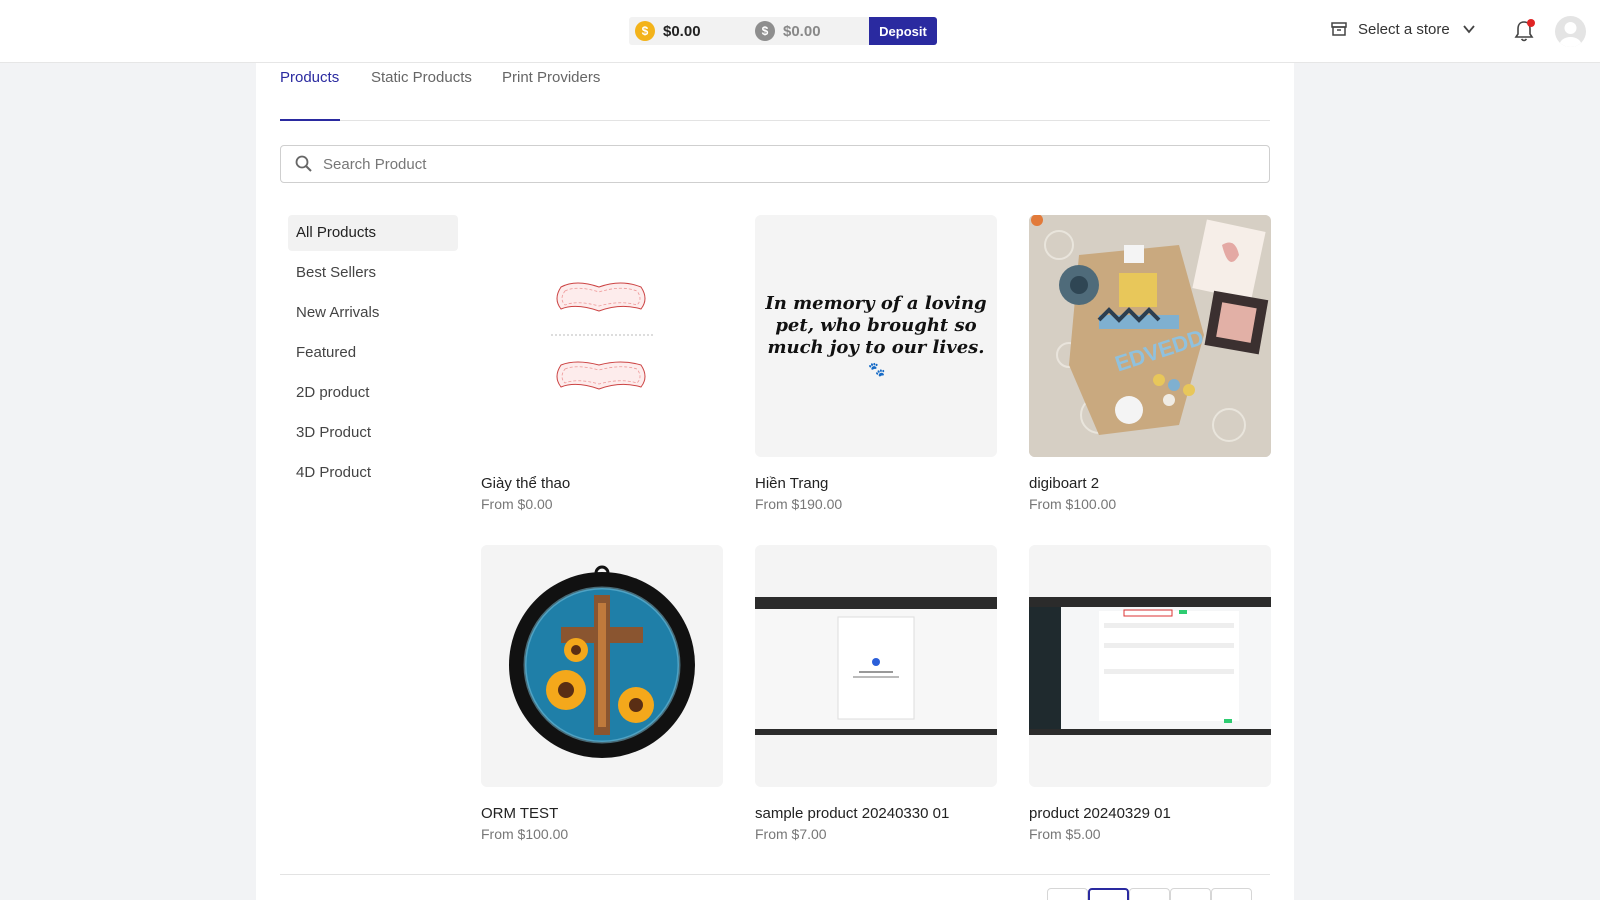  I want to click on sidebar-item-featured: Featured, so click(373, 353).